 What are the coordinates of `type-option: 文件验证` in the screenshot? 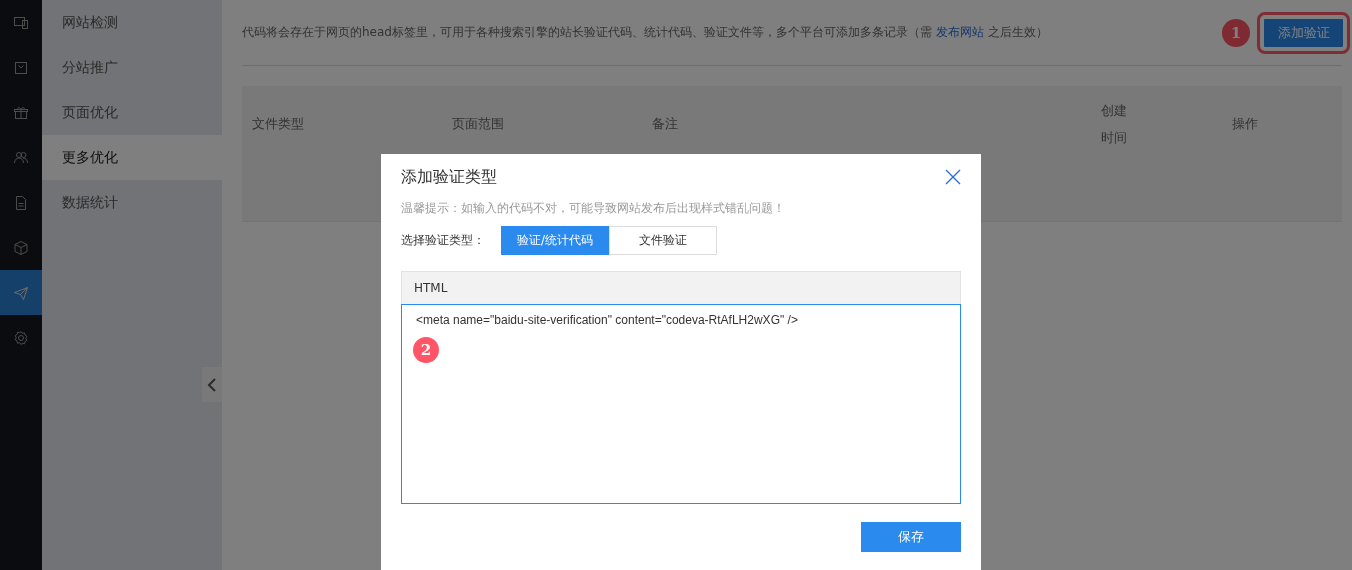 It's located at (663, 240).